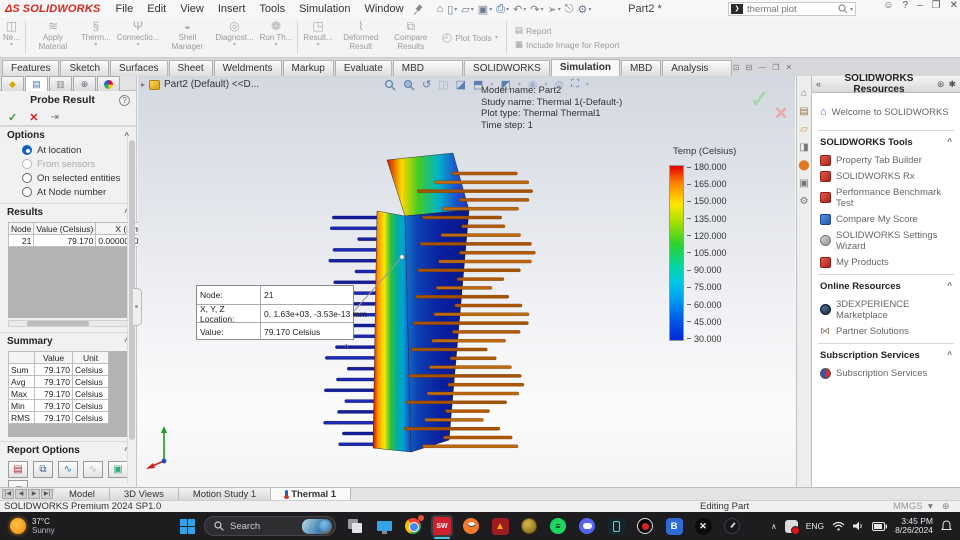 The height and width of the screenshot is (540, 960). Describe the element at coordinates (949, 142) in the screenshot. I see `tools-collapse-icon: ^` at that location.